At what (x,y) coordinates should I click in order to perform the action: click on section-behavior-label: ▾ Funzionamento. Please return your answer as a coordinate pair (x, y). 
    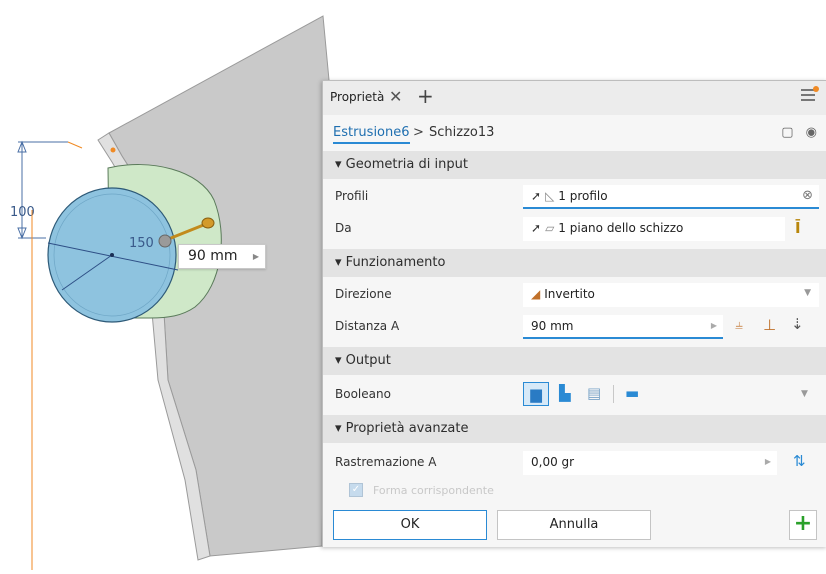
    Looking at the image, I should click on (390, 262).